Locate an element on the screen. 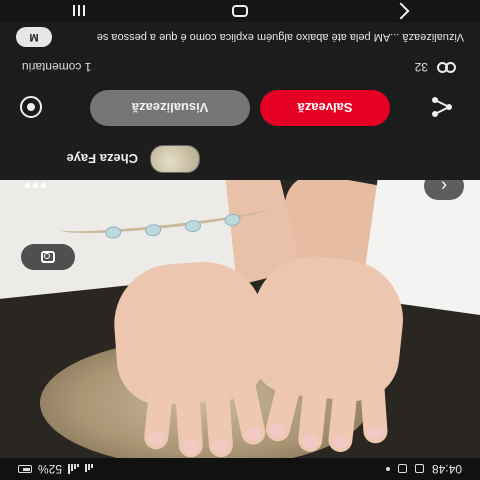 This screenshot has height=480, width=480. reaction-heart-icon is located at coordinates (446, 67).